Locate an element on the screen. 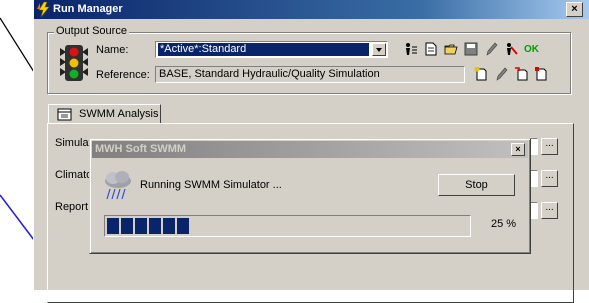 This screenshot has width=589, height=303. copy-reference-icon is located at coordinates (521, 74).